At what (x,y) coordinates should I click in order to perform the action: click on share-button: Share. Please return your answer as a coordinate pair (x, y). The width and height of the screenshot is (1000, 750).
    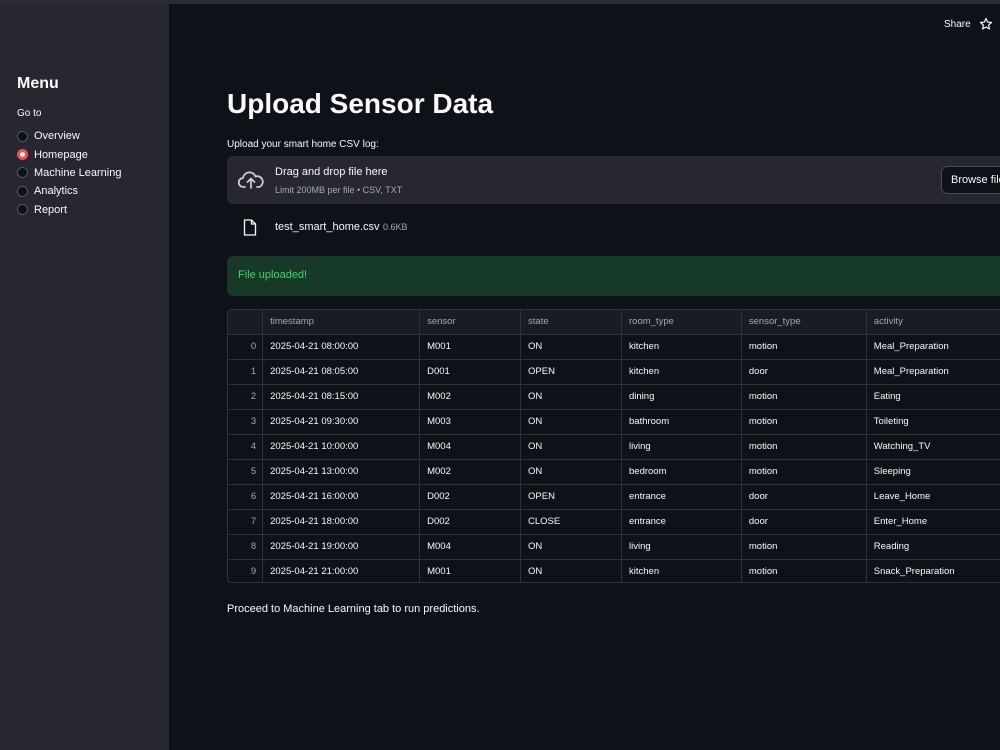
    Looking at the image, I should click on (957, 24).